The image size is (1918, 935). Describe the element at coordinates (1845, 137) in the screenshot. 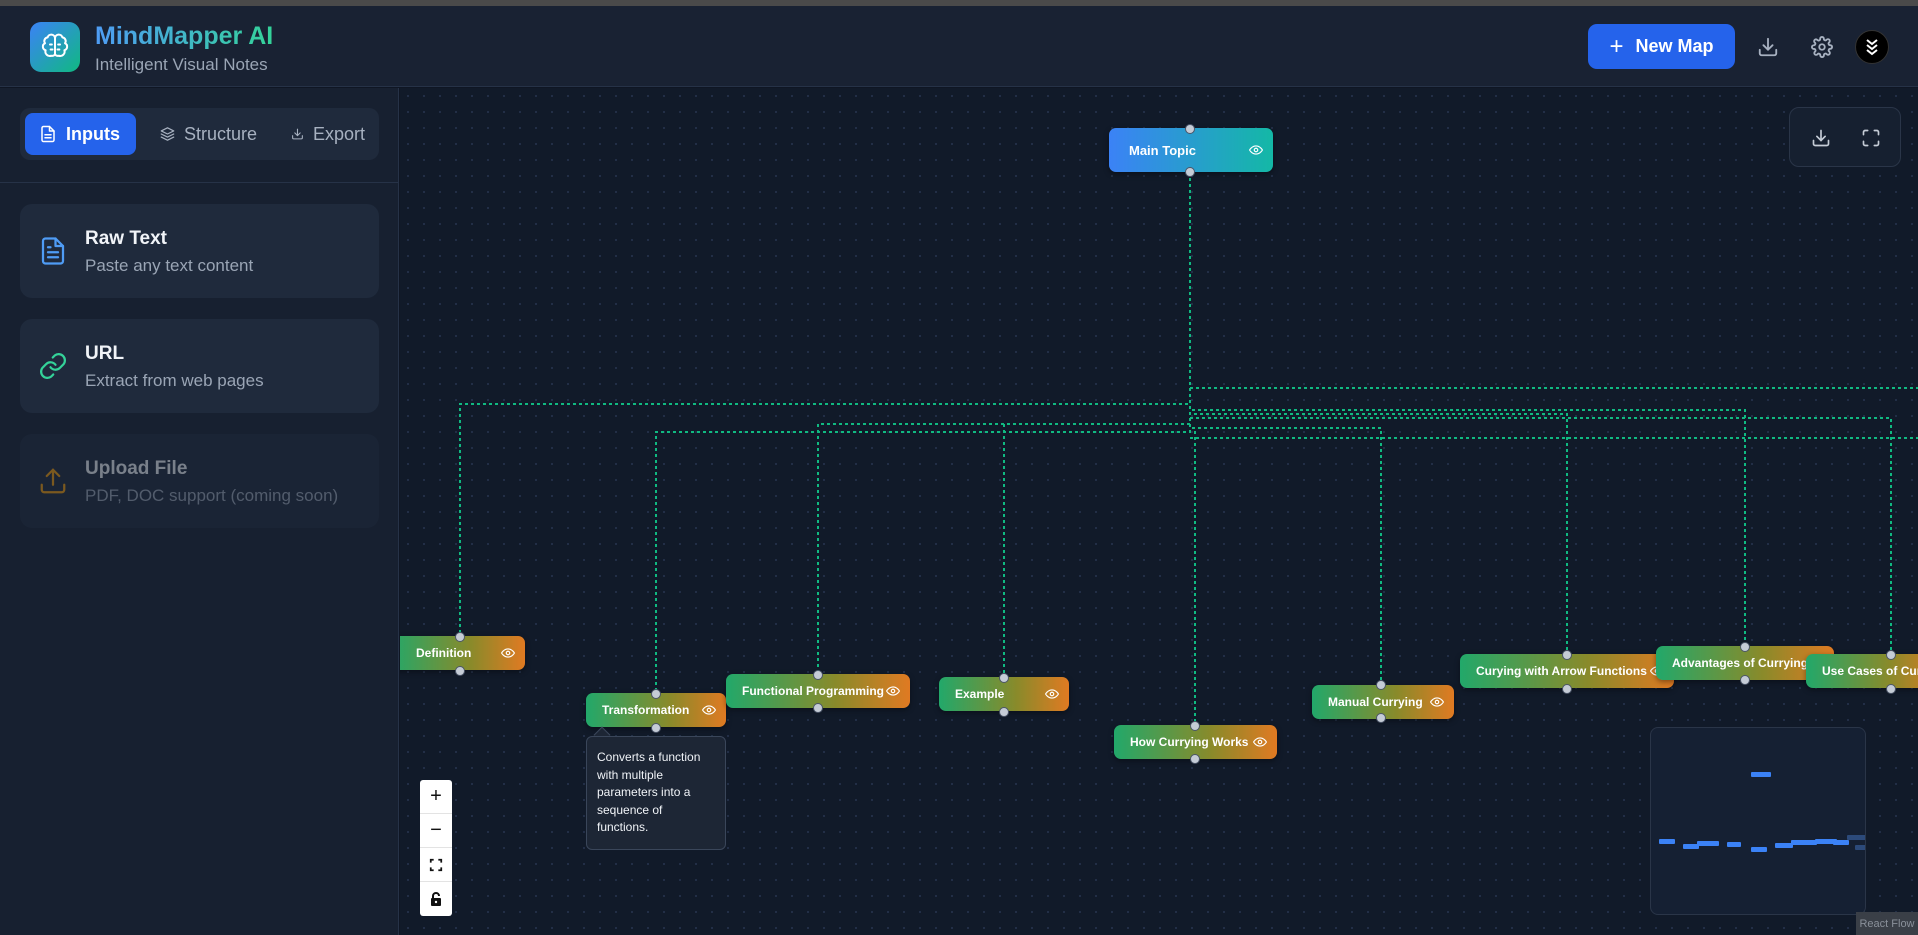

I see `canvas-controls` at that location.